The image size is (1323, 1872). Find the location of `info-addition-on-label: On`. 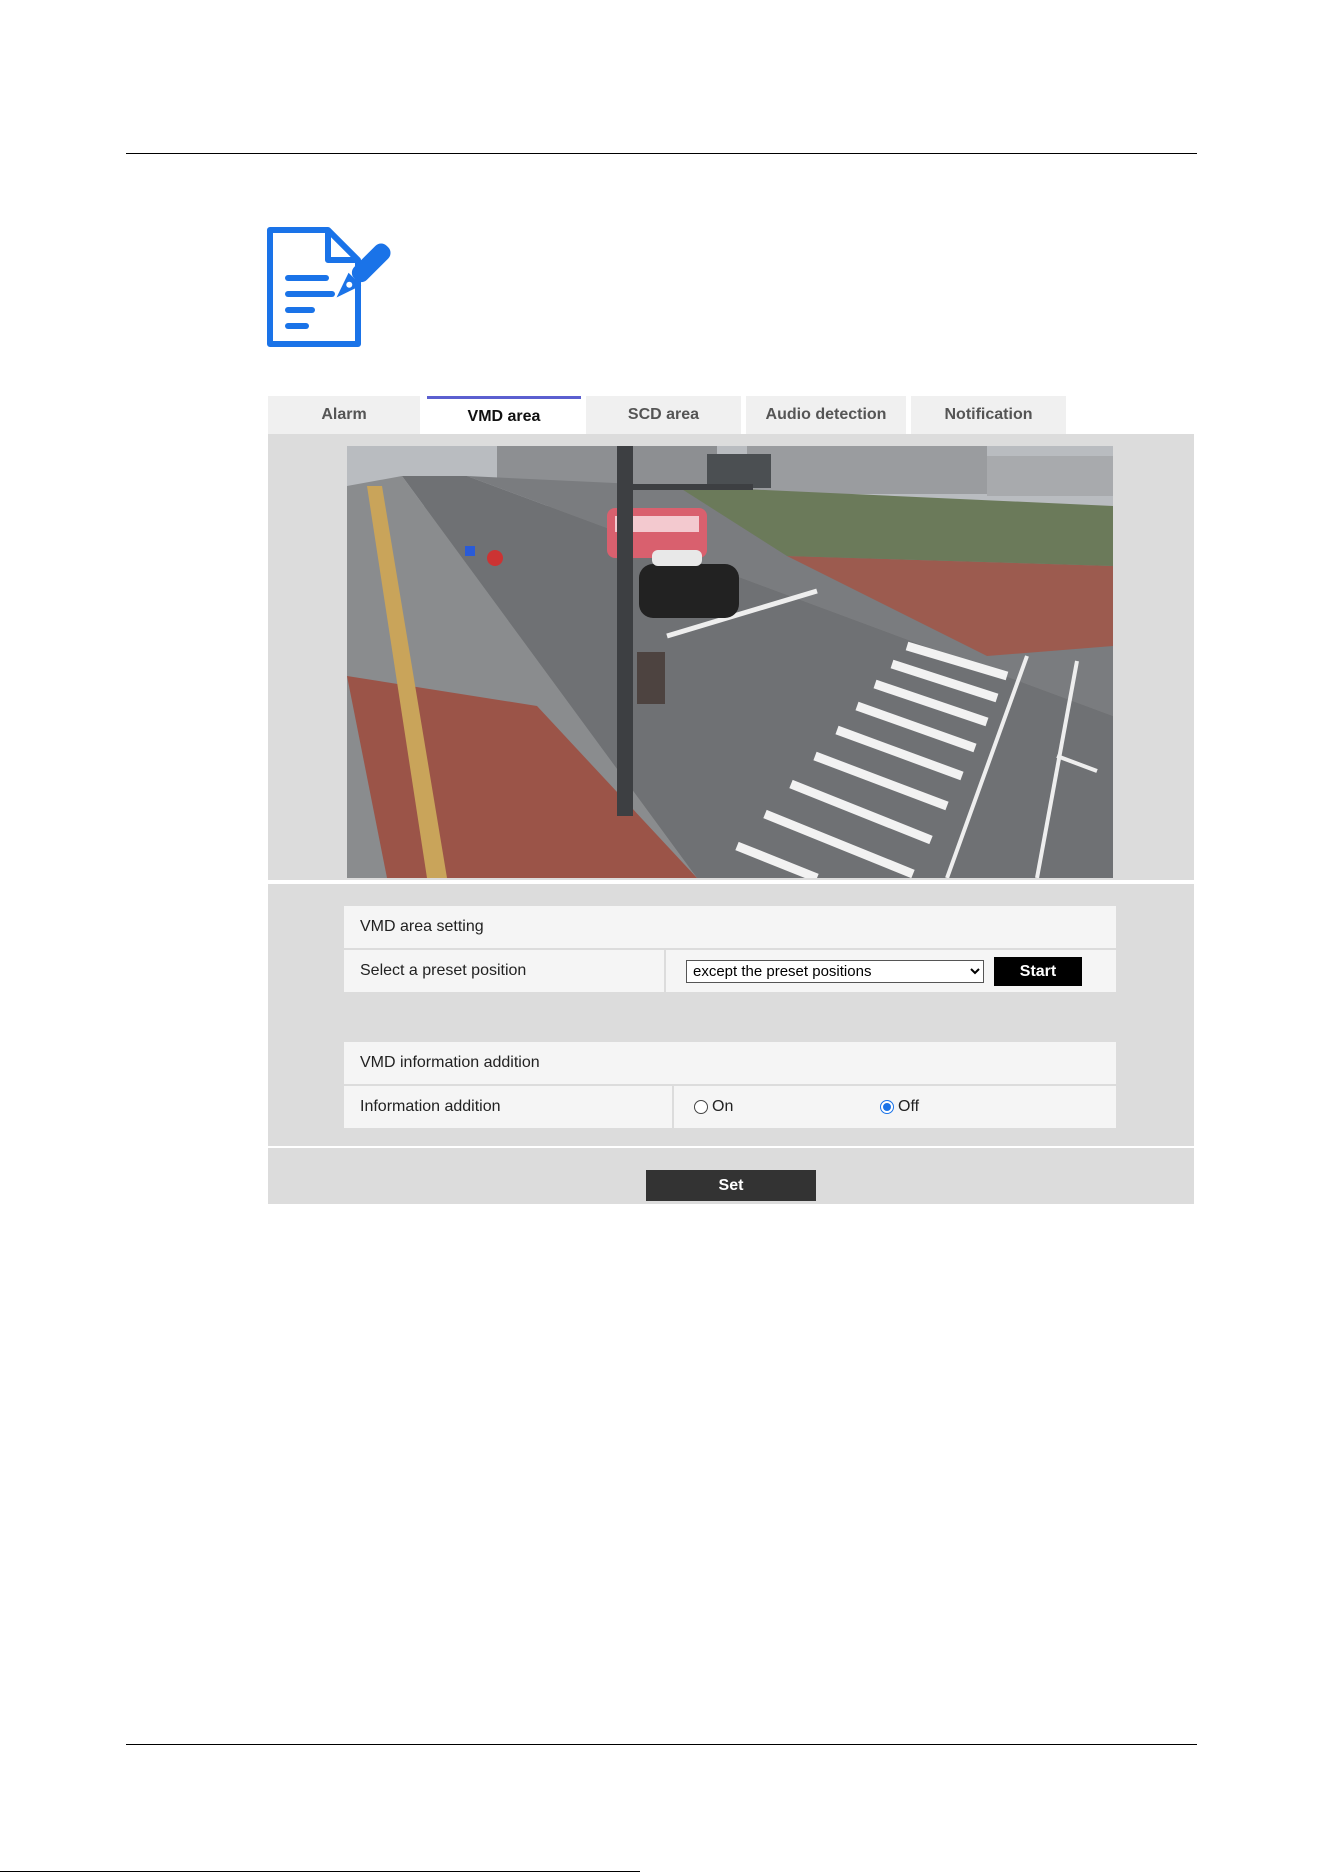

info-addition-on-label: On is located at coordinates (723, 1106).